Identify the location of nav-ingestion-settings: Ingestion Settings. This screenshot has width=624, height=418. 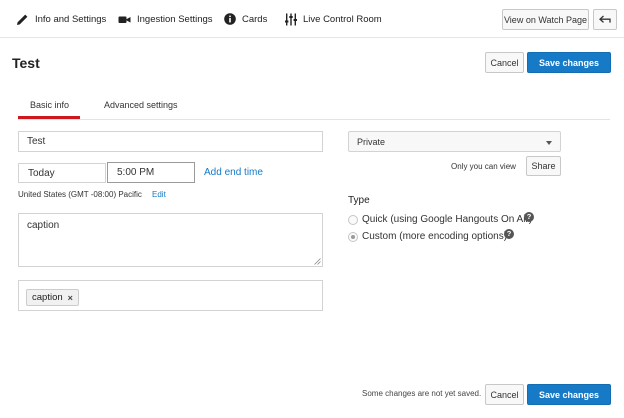
(165, 19).